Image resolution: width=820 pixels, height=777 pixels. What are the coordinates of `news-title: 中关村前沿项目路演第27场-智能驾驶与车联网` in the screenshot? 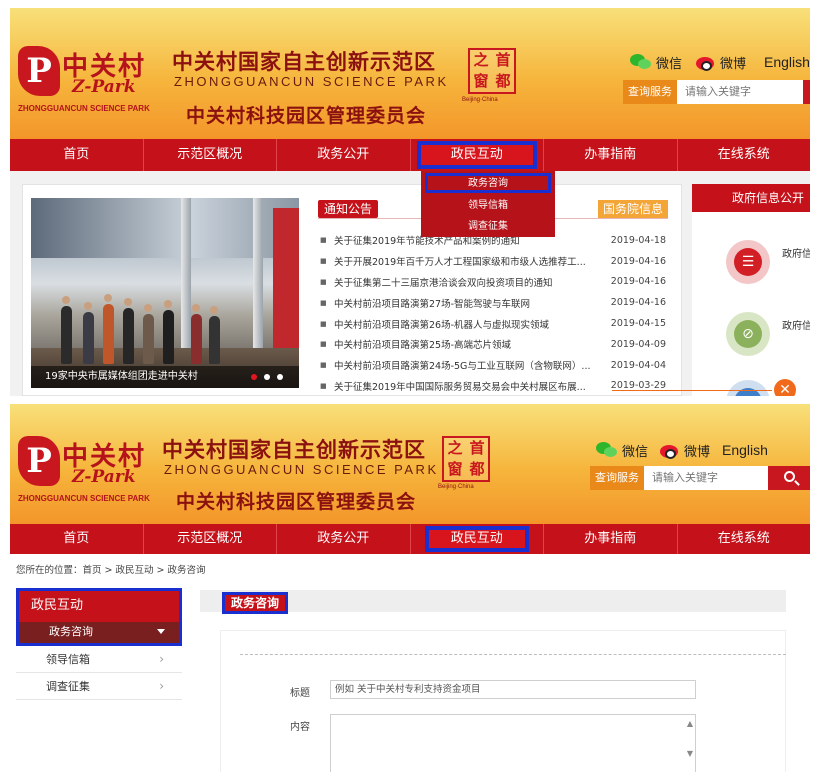 It's located at (465, 303).